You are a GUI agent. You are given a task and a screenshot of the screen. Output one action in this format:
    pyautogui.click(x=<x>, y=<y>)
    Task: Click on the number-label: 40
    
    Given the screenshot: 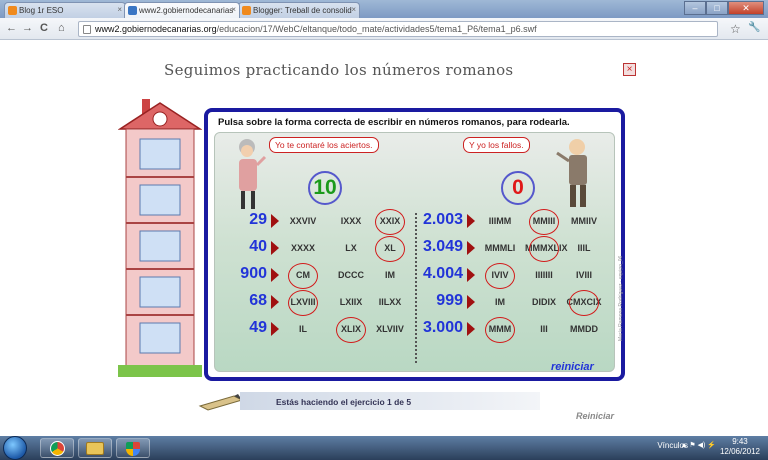 What is the action you would take?
    pyautogui.click(x=258, y=246)
    